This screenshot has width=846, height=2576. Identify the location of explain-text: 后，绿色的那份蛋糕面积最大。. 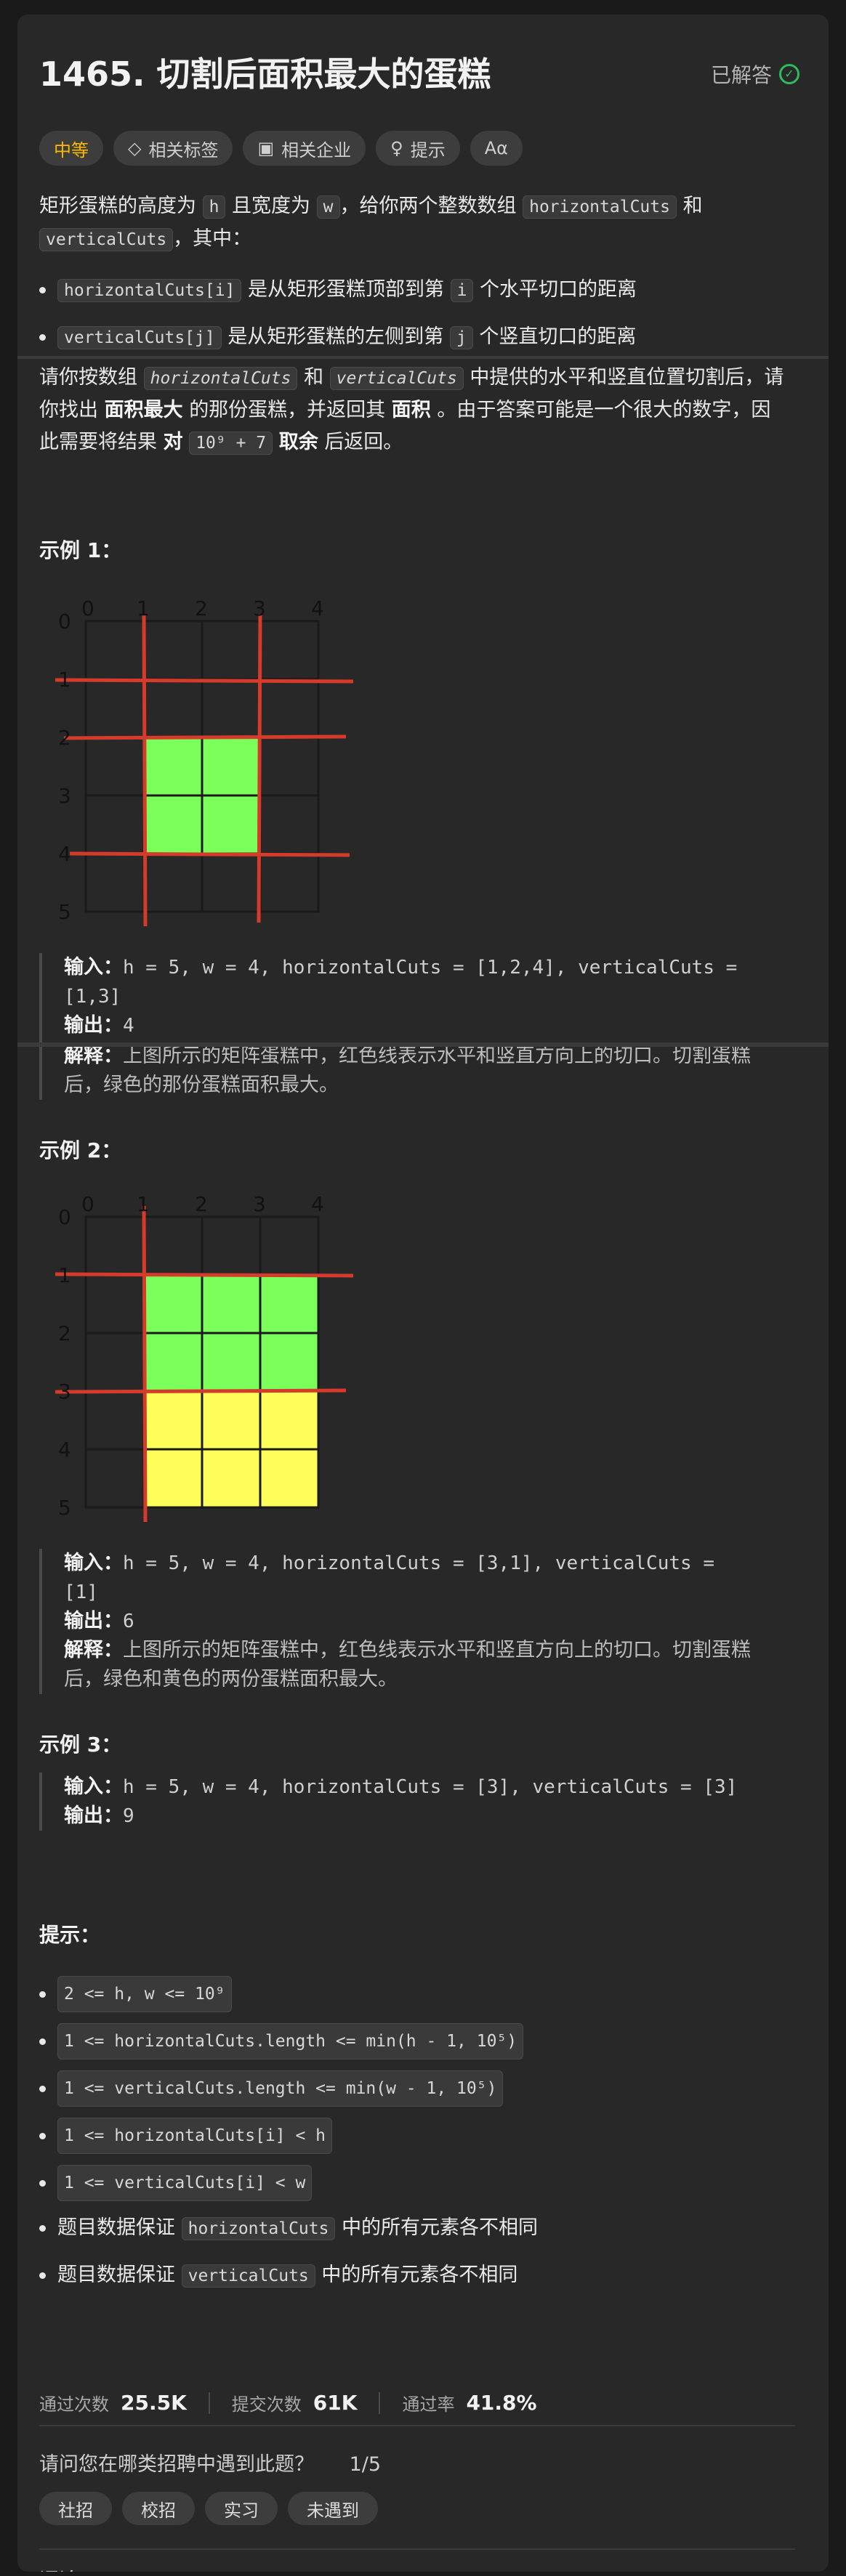
(201, 1085).